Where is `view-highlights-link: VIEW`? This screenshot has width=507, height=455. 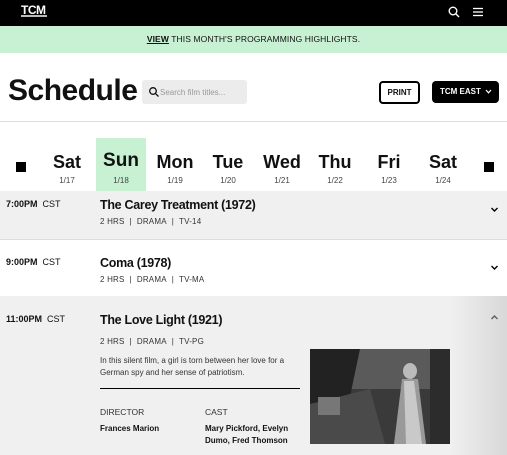 view-highlights-link: VIEW is located at coordinates (158, 39).